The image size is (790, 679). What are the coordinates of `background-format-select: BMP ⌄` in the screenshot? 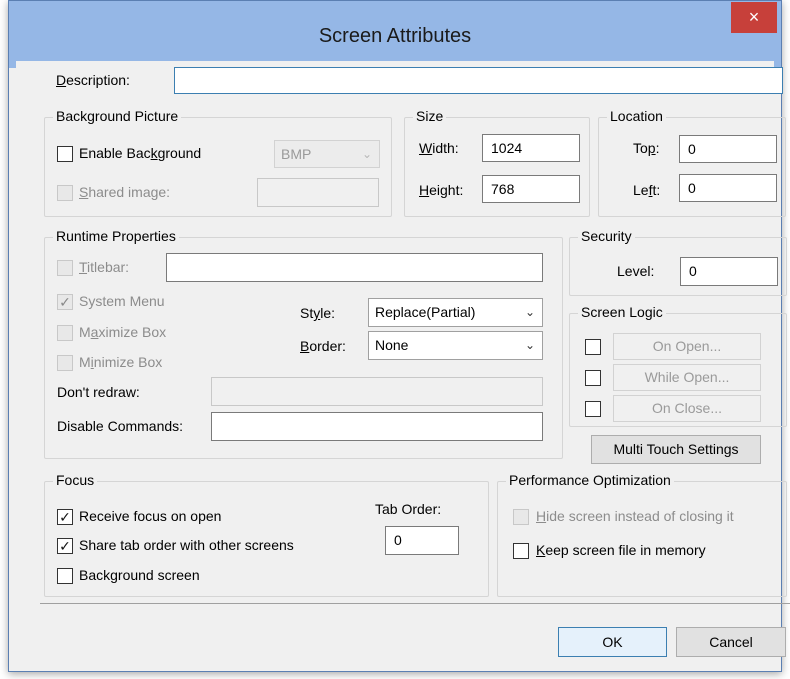 It's located at (327, 154).